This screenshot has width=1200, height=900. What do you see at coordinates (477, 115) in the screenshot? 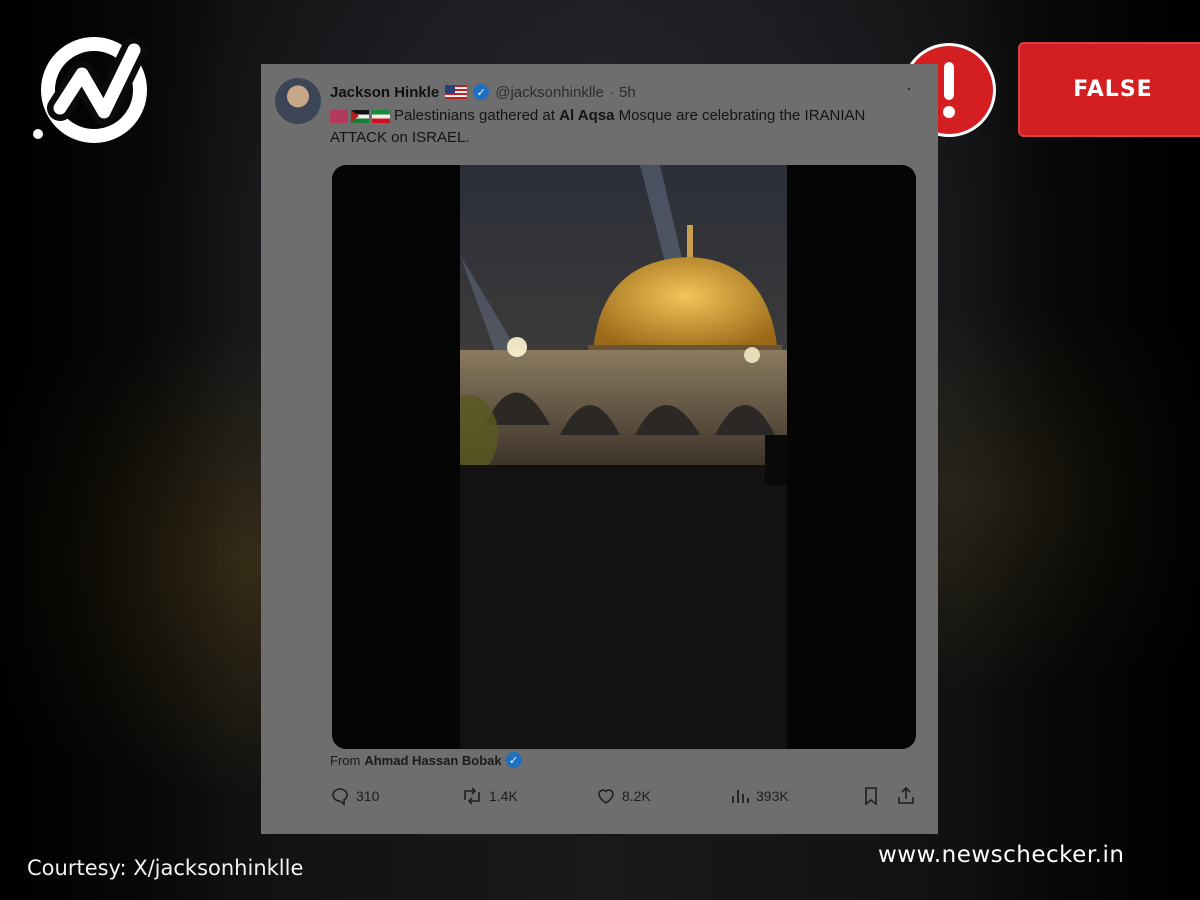
I see `tweet-text-part: Palestinians gathered at` at bounding box center [477, 115].